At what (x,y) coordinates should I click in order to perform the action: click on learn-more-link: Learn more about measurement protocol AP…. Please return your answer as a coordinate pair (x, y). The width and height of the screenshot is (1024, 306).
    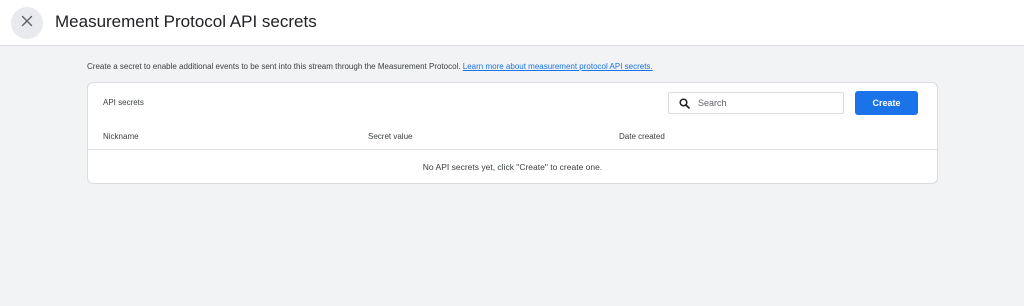
    Looking at the image, I should click on (558, 66).